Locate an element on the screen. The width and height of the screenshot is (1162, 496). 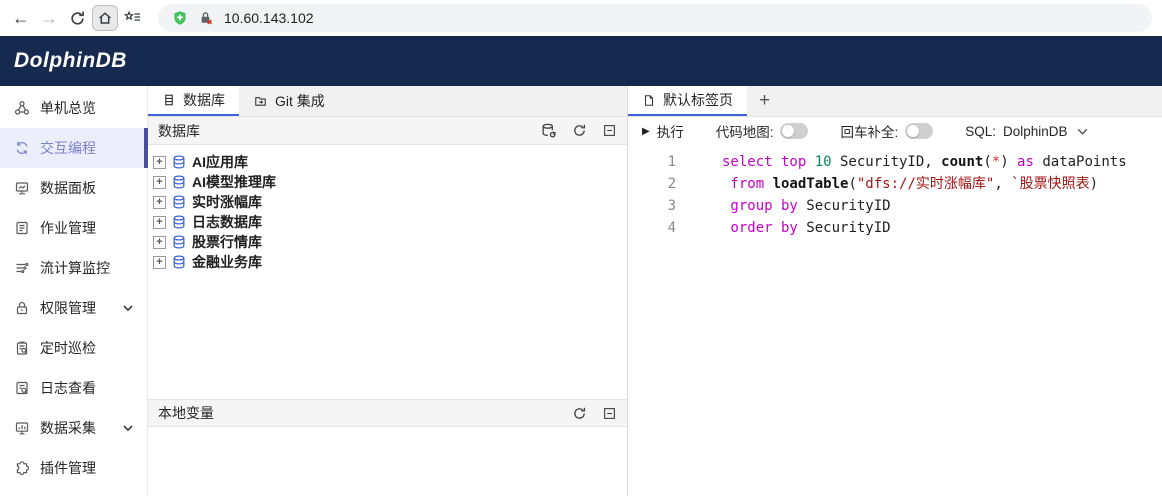
git-folder-icon is located at coordinates (260, 101).